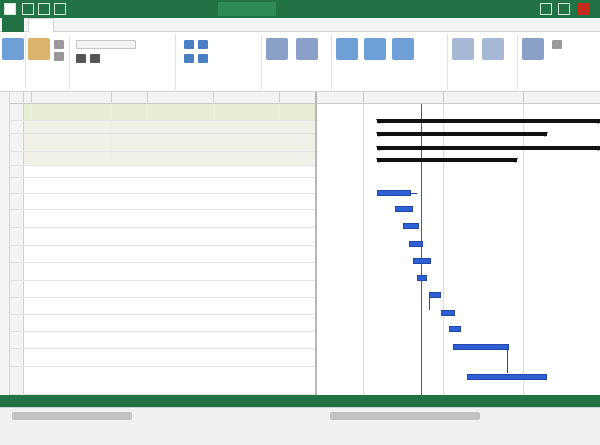 The width and height of the screenshot is (600, 445). What do you see at coordinates (297, 62) in the screenshot?
I see `tasks-group` at bounding box center [297, 62].